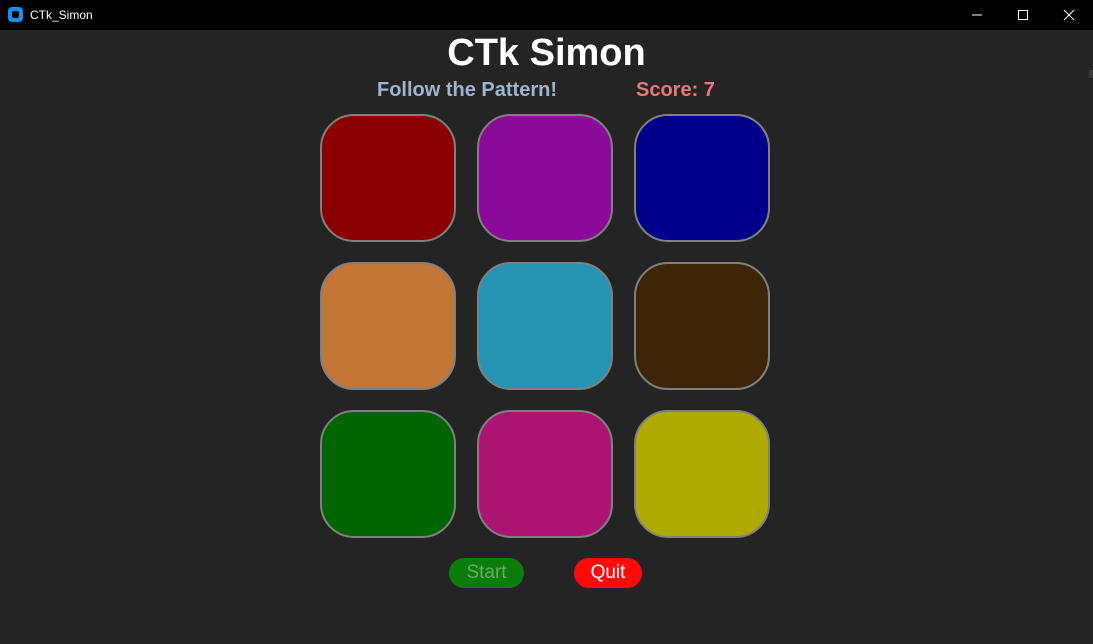  What do you see at coordinates (702, 326) in the screenshot?
I see `pad-brown` at bounding box center [702, 326].